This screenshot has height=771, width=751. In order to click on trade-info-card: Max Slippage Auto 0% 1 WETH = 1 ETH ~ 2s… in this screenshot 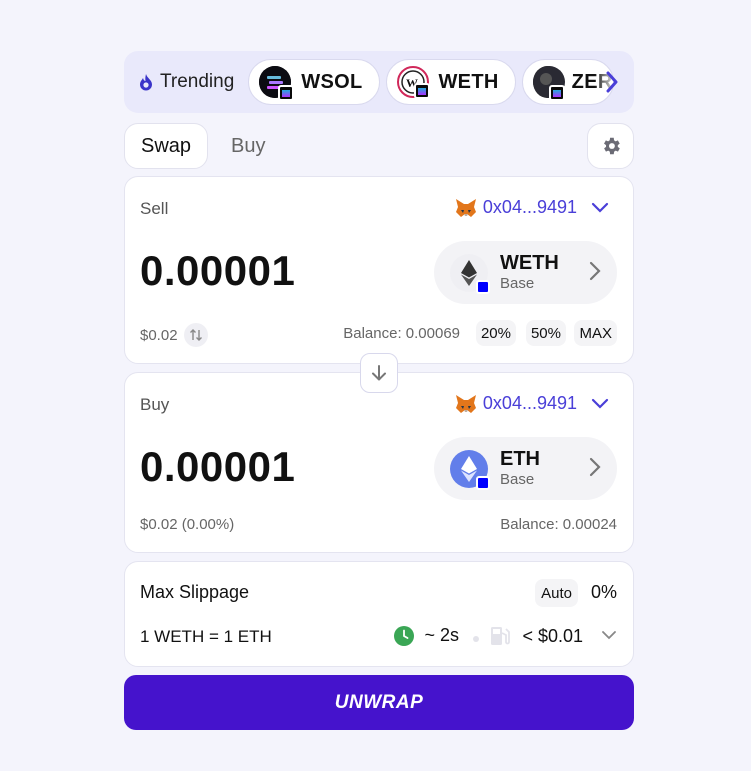, I will do `click(379, 614)`.